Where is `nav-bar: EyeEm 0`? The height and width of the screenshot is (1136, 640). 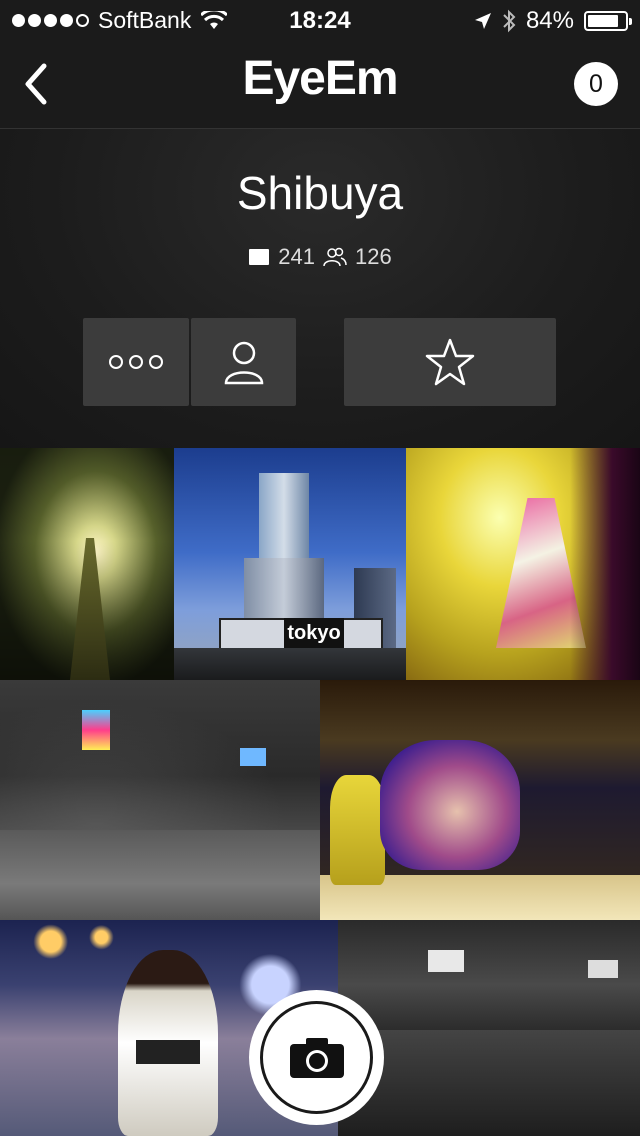
nav-bar: EyeEm 0 is located at coordinates (320, 84).